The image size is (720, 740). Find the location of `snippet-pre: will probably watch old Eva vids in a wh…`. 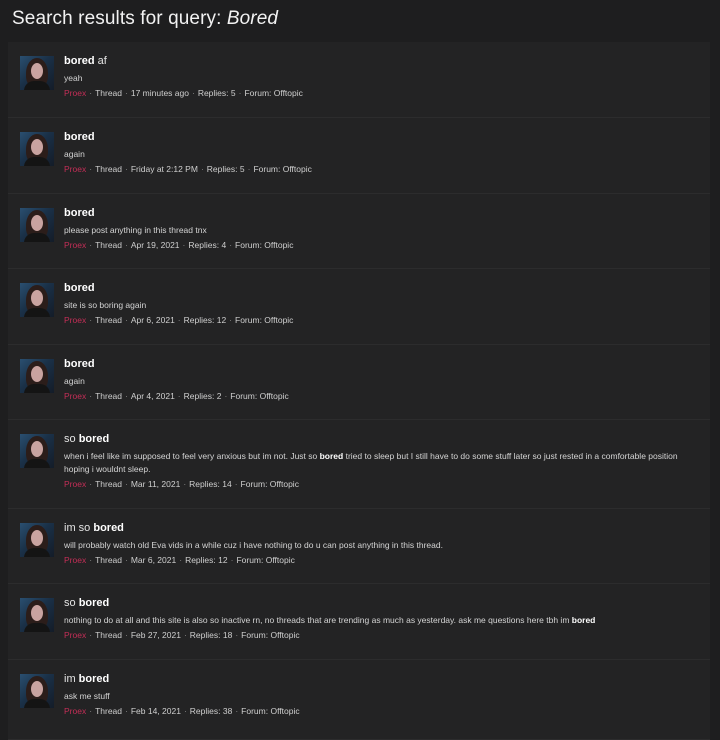

snippet-pre: will probably watch old Eva vids in a wh… is located at coordinates (253, 545).